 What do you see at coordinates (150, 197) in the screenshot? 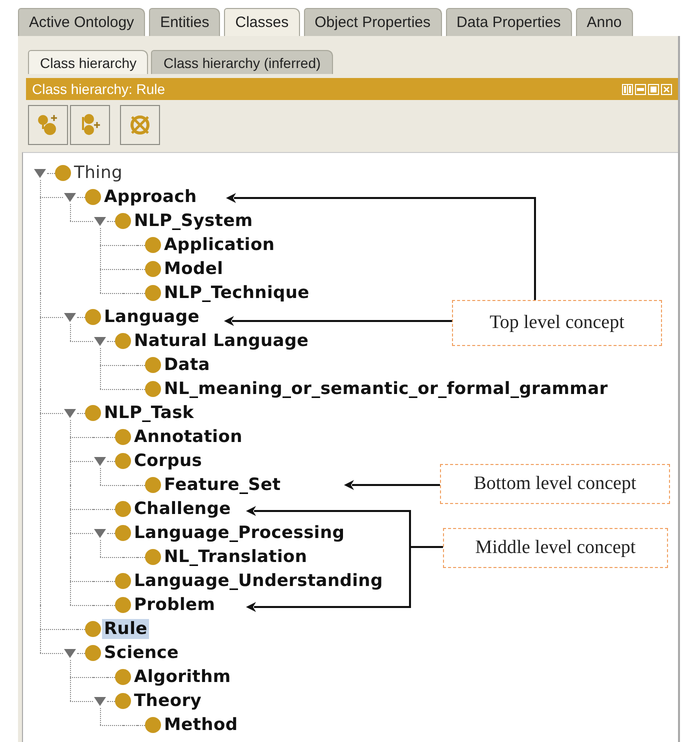
I see `tree-item: Approach` at bounding box center [150, 197].